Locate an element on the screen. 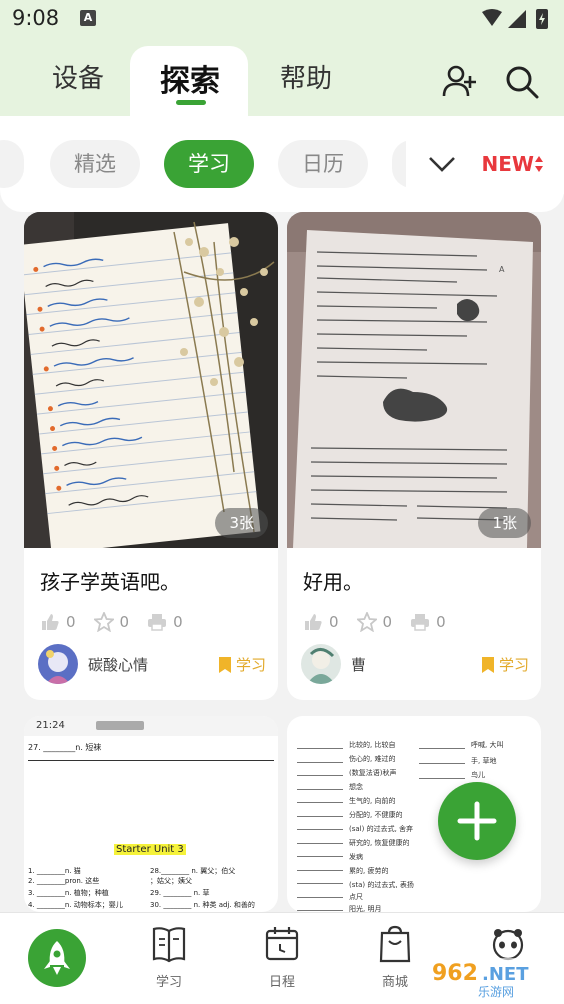 This screenshot has width=564, height=1004. image-text-line: 27. ________n. 短袜 is located at coordinates (65, 747).